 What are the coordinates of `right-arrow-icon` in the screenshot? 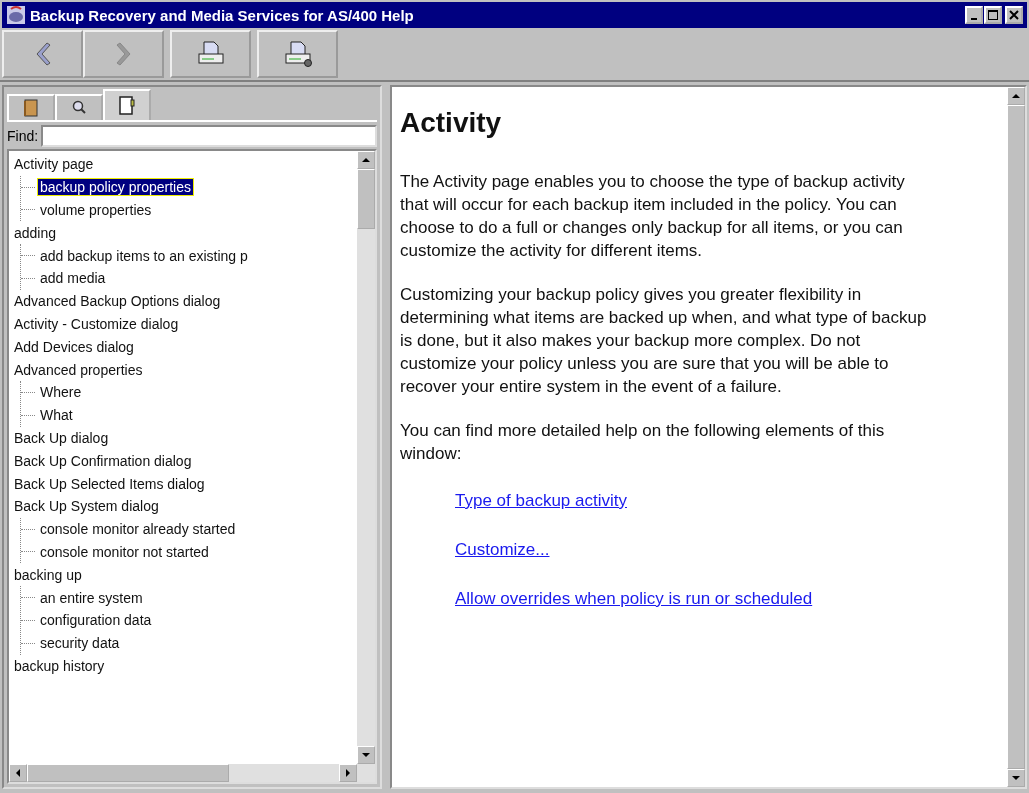 It's located at (348, 773).